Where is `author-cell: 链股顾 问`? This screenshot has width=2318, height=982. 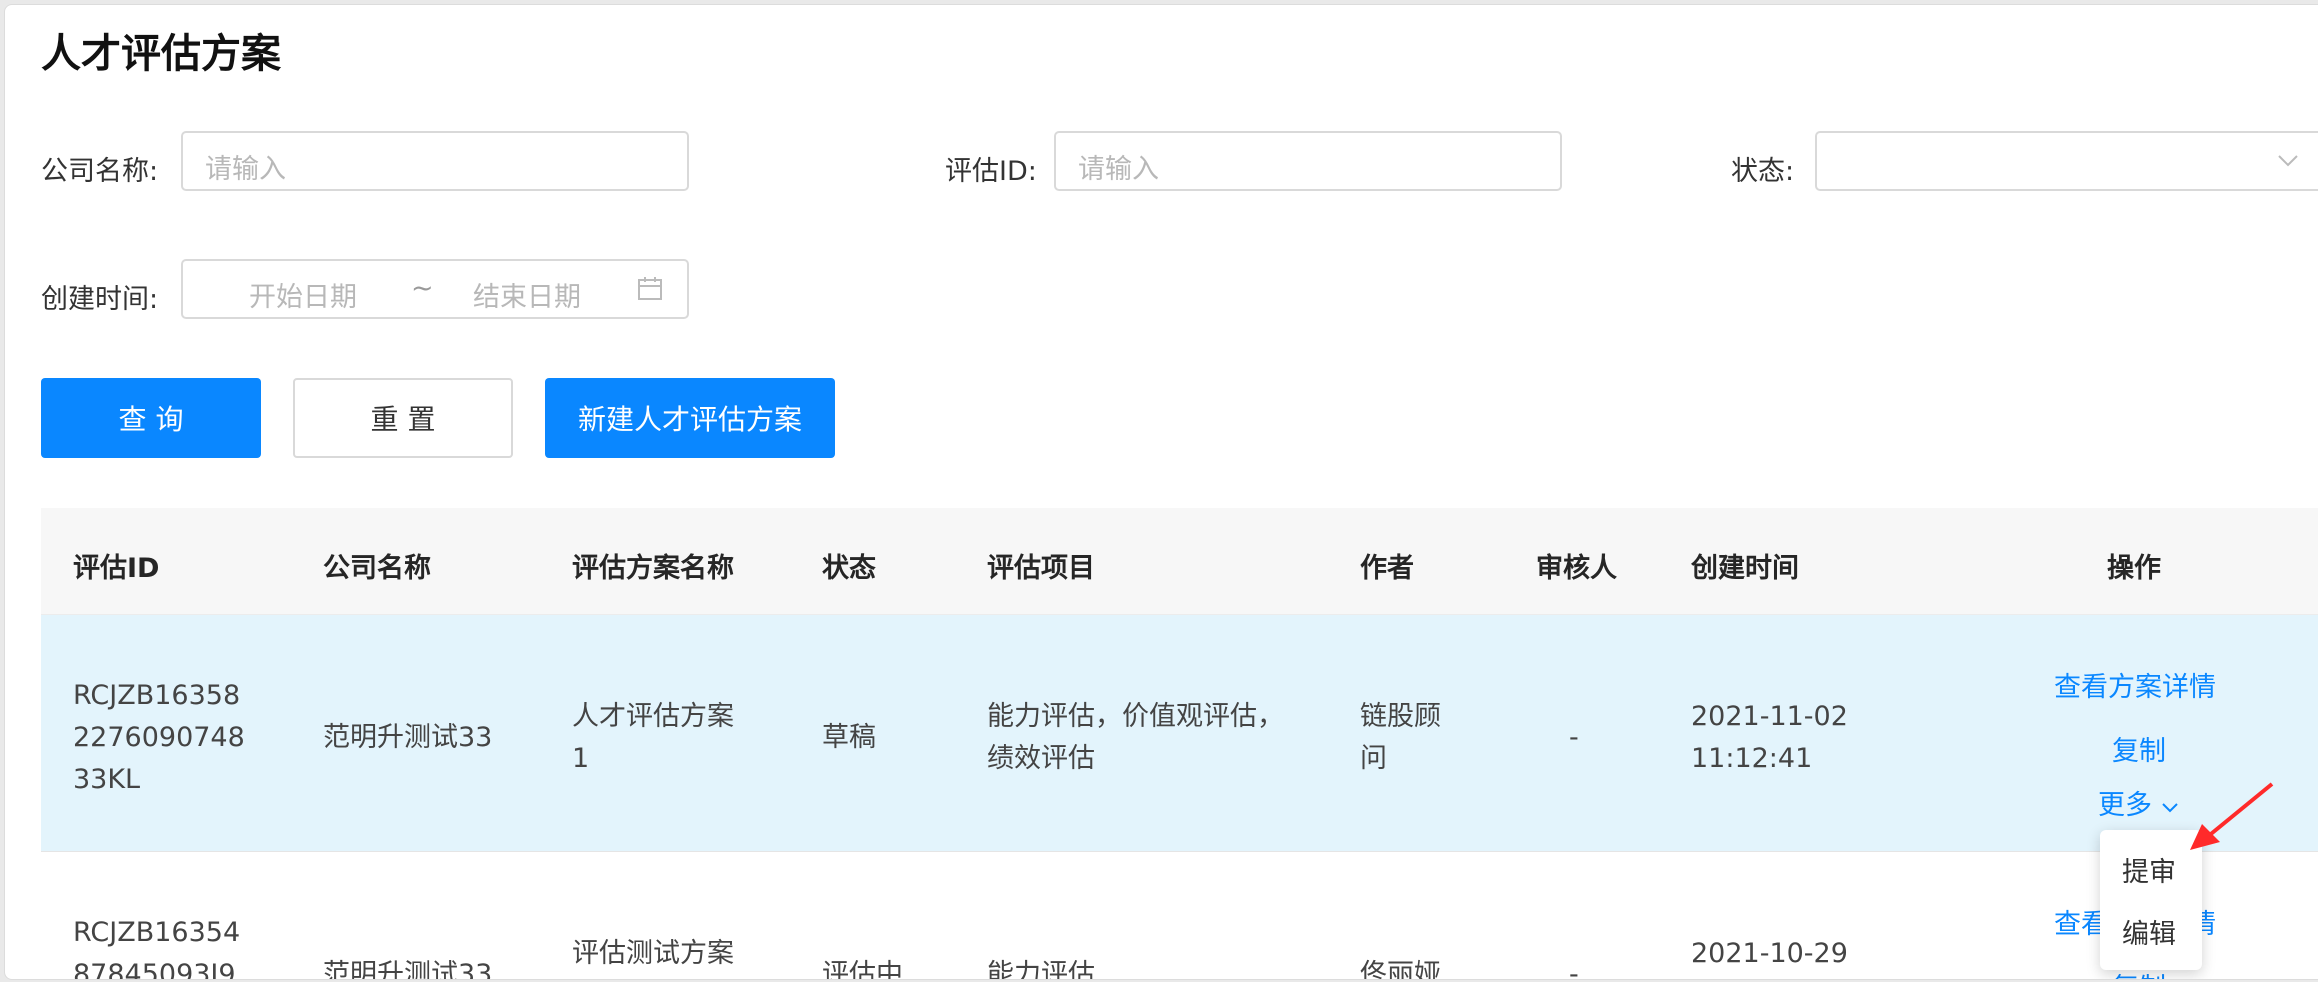
author-cell: 链股顾 问 is located at coordinates (1400, 737).